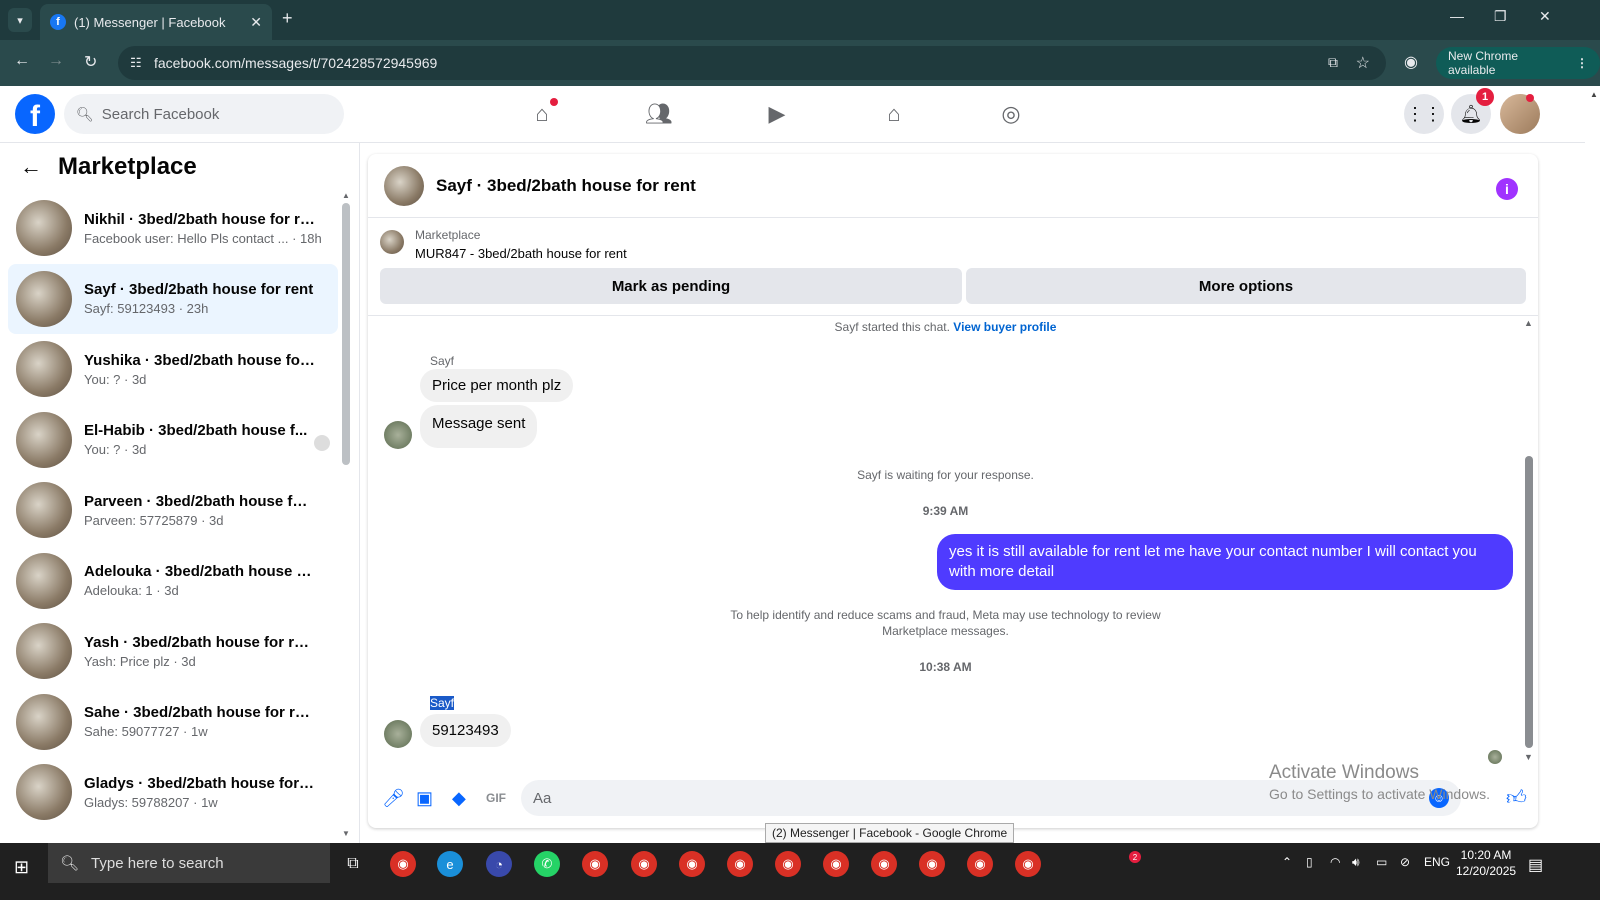 This screenshot has width=1600, height=900. What do you see at coordinates (31, 167) in the screenshot?
I see `back-arrow-icon: ←` at bounding box center [31, 167].